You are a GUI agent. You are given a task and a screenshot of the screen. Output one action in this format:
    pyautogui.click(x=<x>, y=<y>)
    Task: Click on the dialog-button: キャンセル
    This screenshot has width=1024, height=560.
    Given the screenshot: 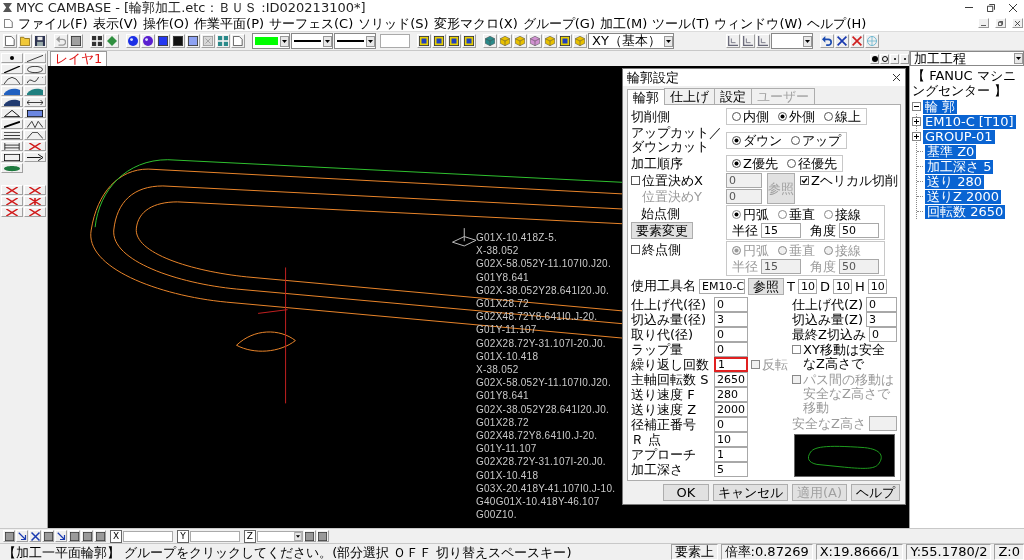 What is the action you would take?
    pyautogui.click(x=750, y=492)
    